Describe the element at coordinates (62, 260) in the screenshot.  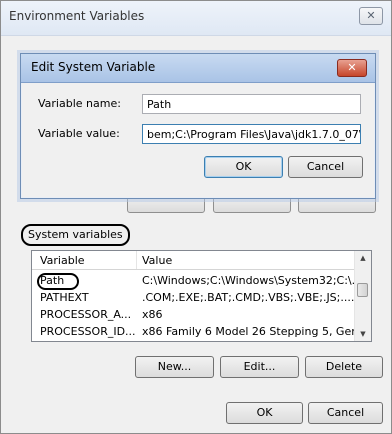
I see `header-variable: Variable` at that location.